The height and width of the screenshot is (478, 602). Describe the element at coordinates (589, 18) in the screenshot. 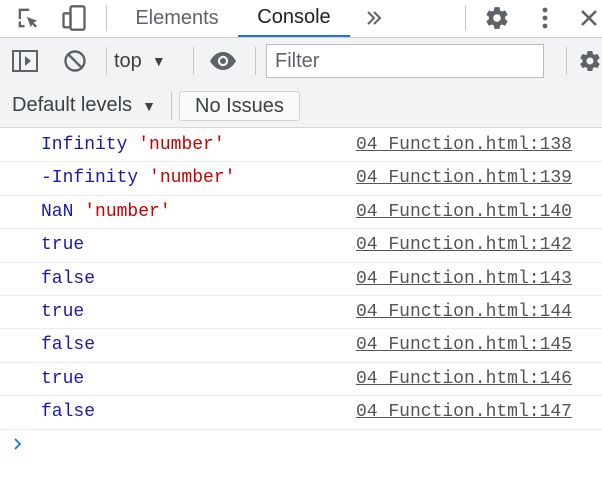

I see `close-icon` at that location.